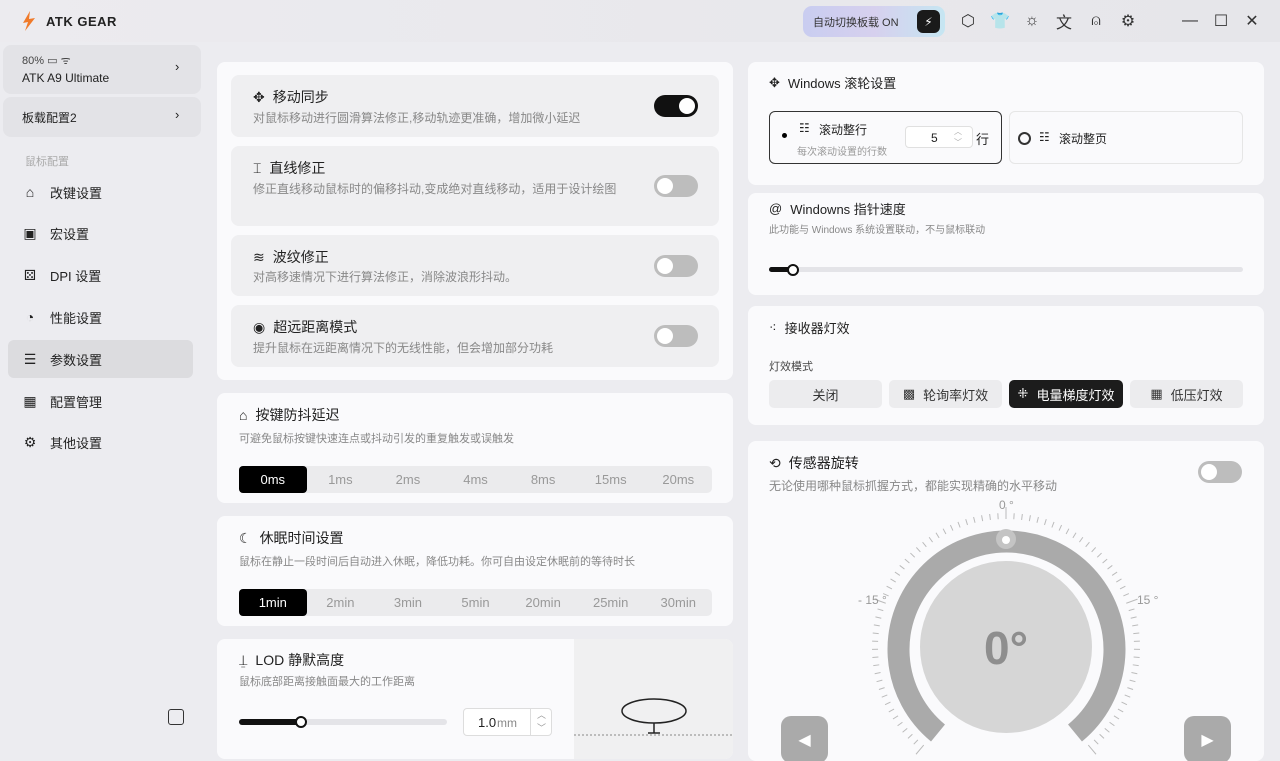 This screenshot has height=761, width=1280. What do you see at coordinates (100, 317) in the screenshot?
I see `sidebar-item-performance: ◔性能设置` at bounding box center [100, 317].